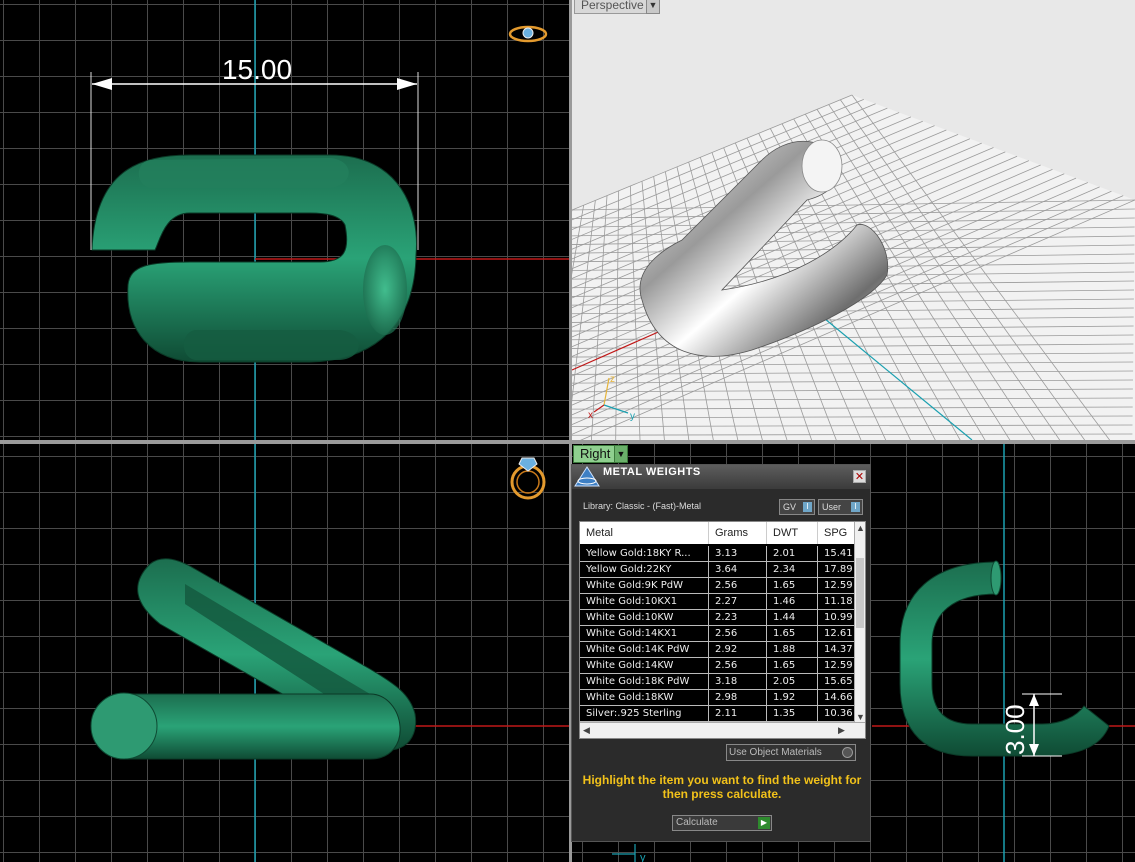 Image resolution: width=1135 pixels, height=862 pixels. Describe the element at coordinates (1015, 729) in the screenshot. I see `right-dimension-label: 3.00` at that location.